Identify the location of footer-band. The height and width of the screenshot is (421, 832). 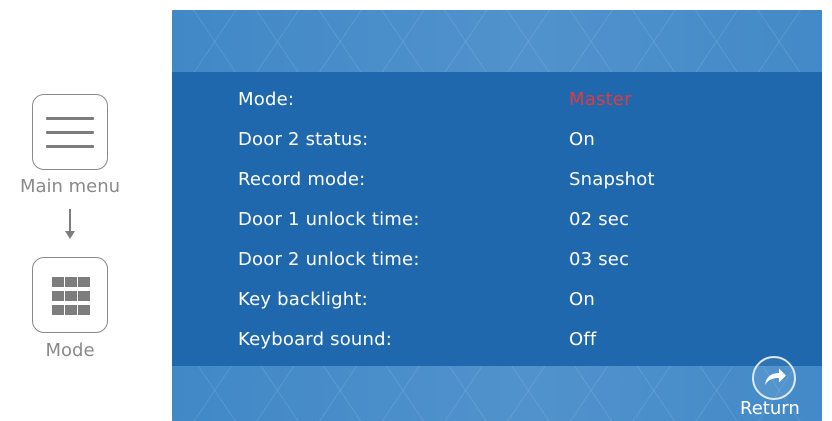
(497, 393).